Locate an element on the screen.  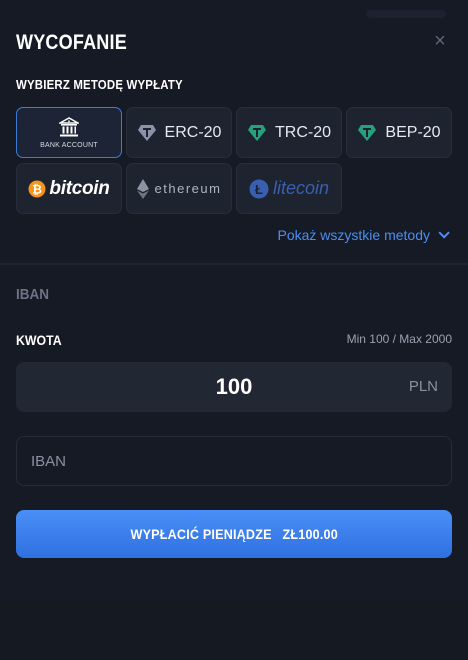
section-divider is located at coordinates (234, 264).